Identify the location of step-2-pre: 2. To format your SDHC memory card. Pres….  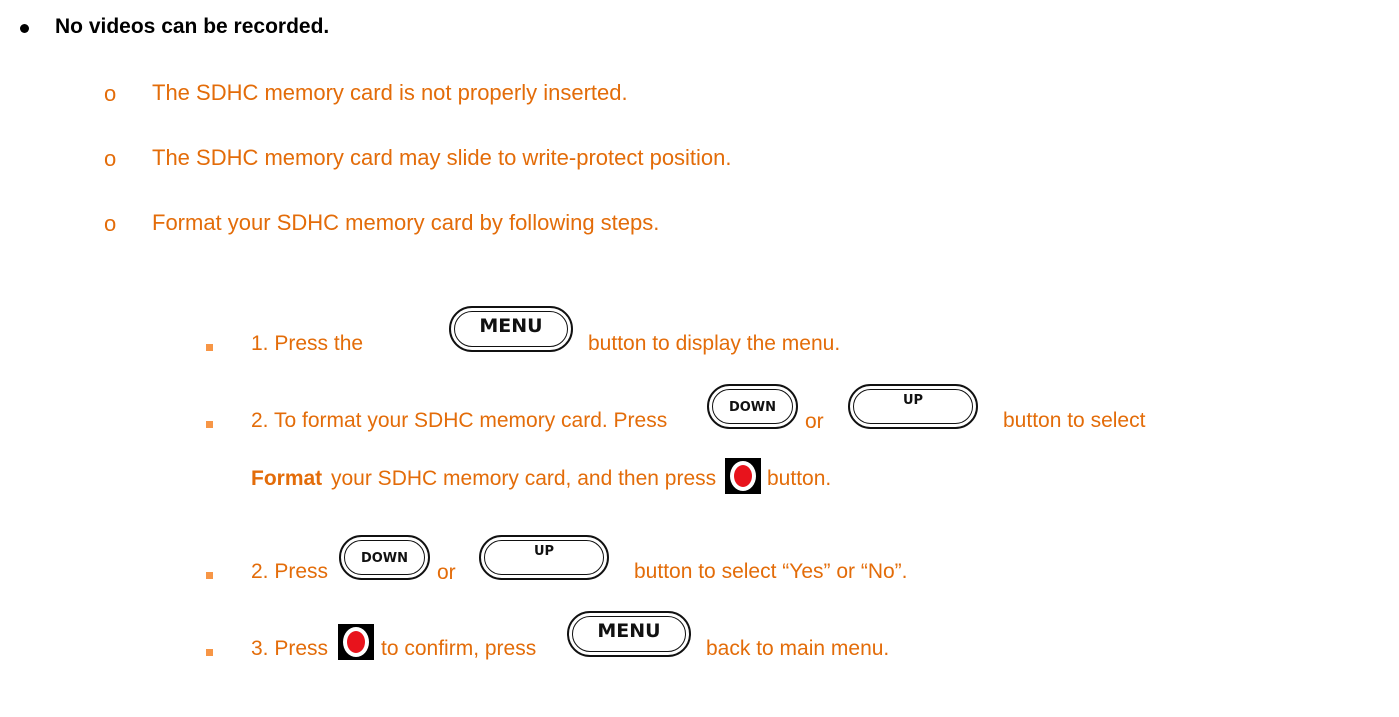
(459, 420).